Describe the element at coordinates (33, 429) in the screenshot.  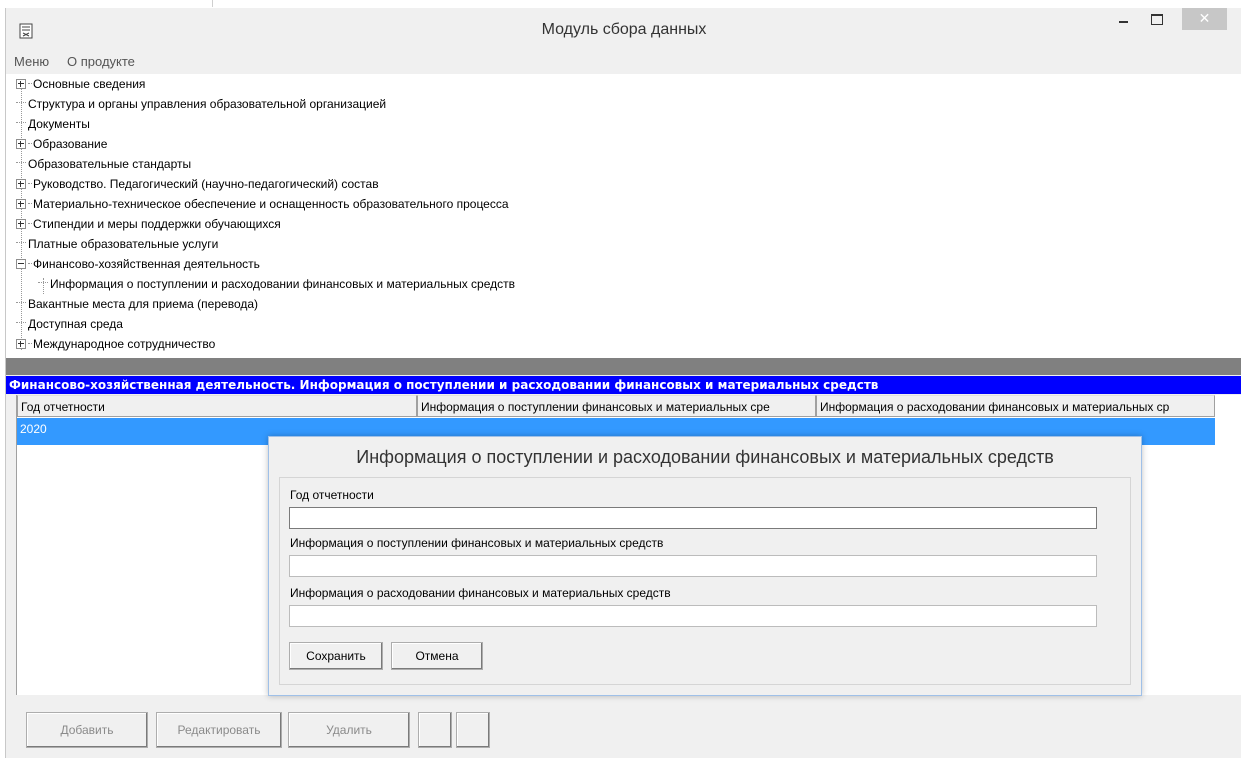
I see `cell-year: 2020` at that location.